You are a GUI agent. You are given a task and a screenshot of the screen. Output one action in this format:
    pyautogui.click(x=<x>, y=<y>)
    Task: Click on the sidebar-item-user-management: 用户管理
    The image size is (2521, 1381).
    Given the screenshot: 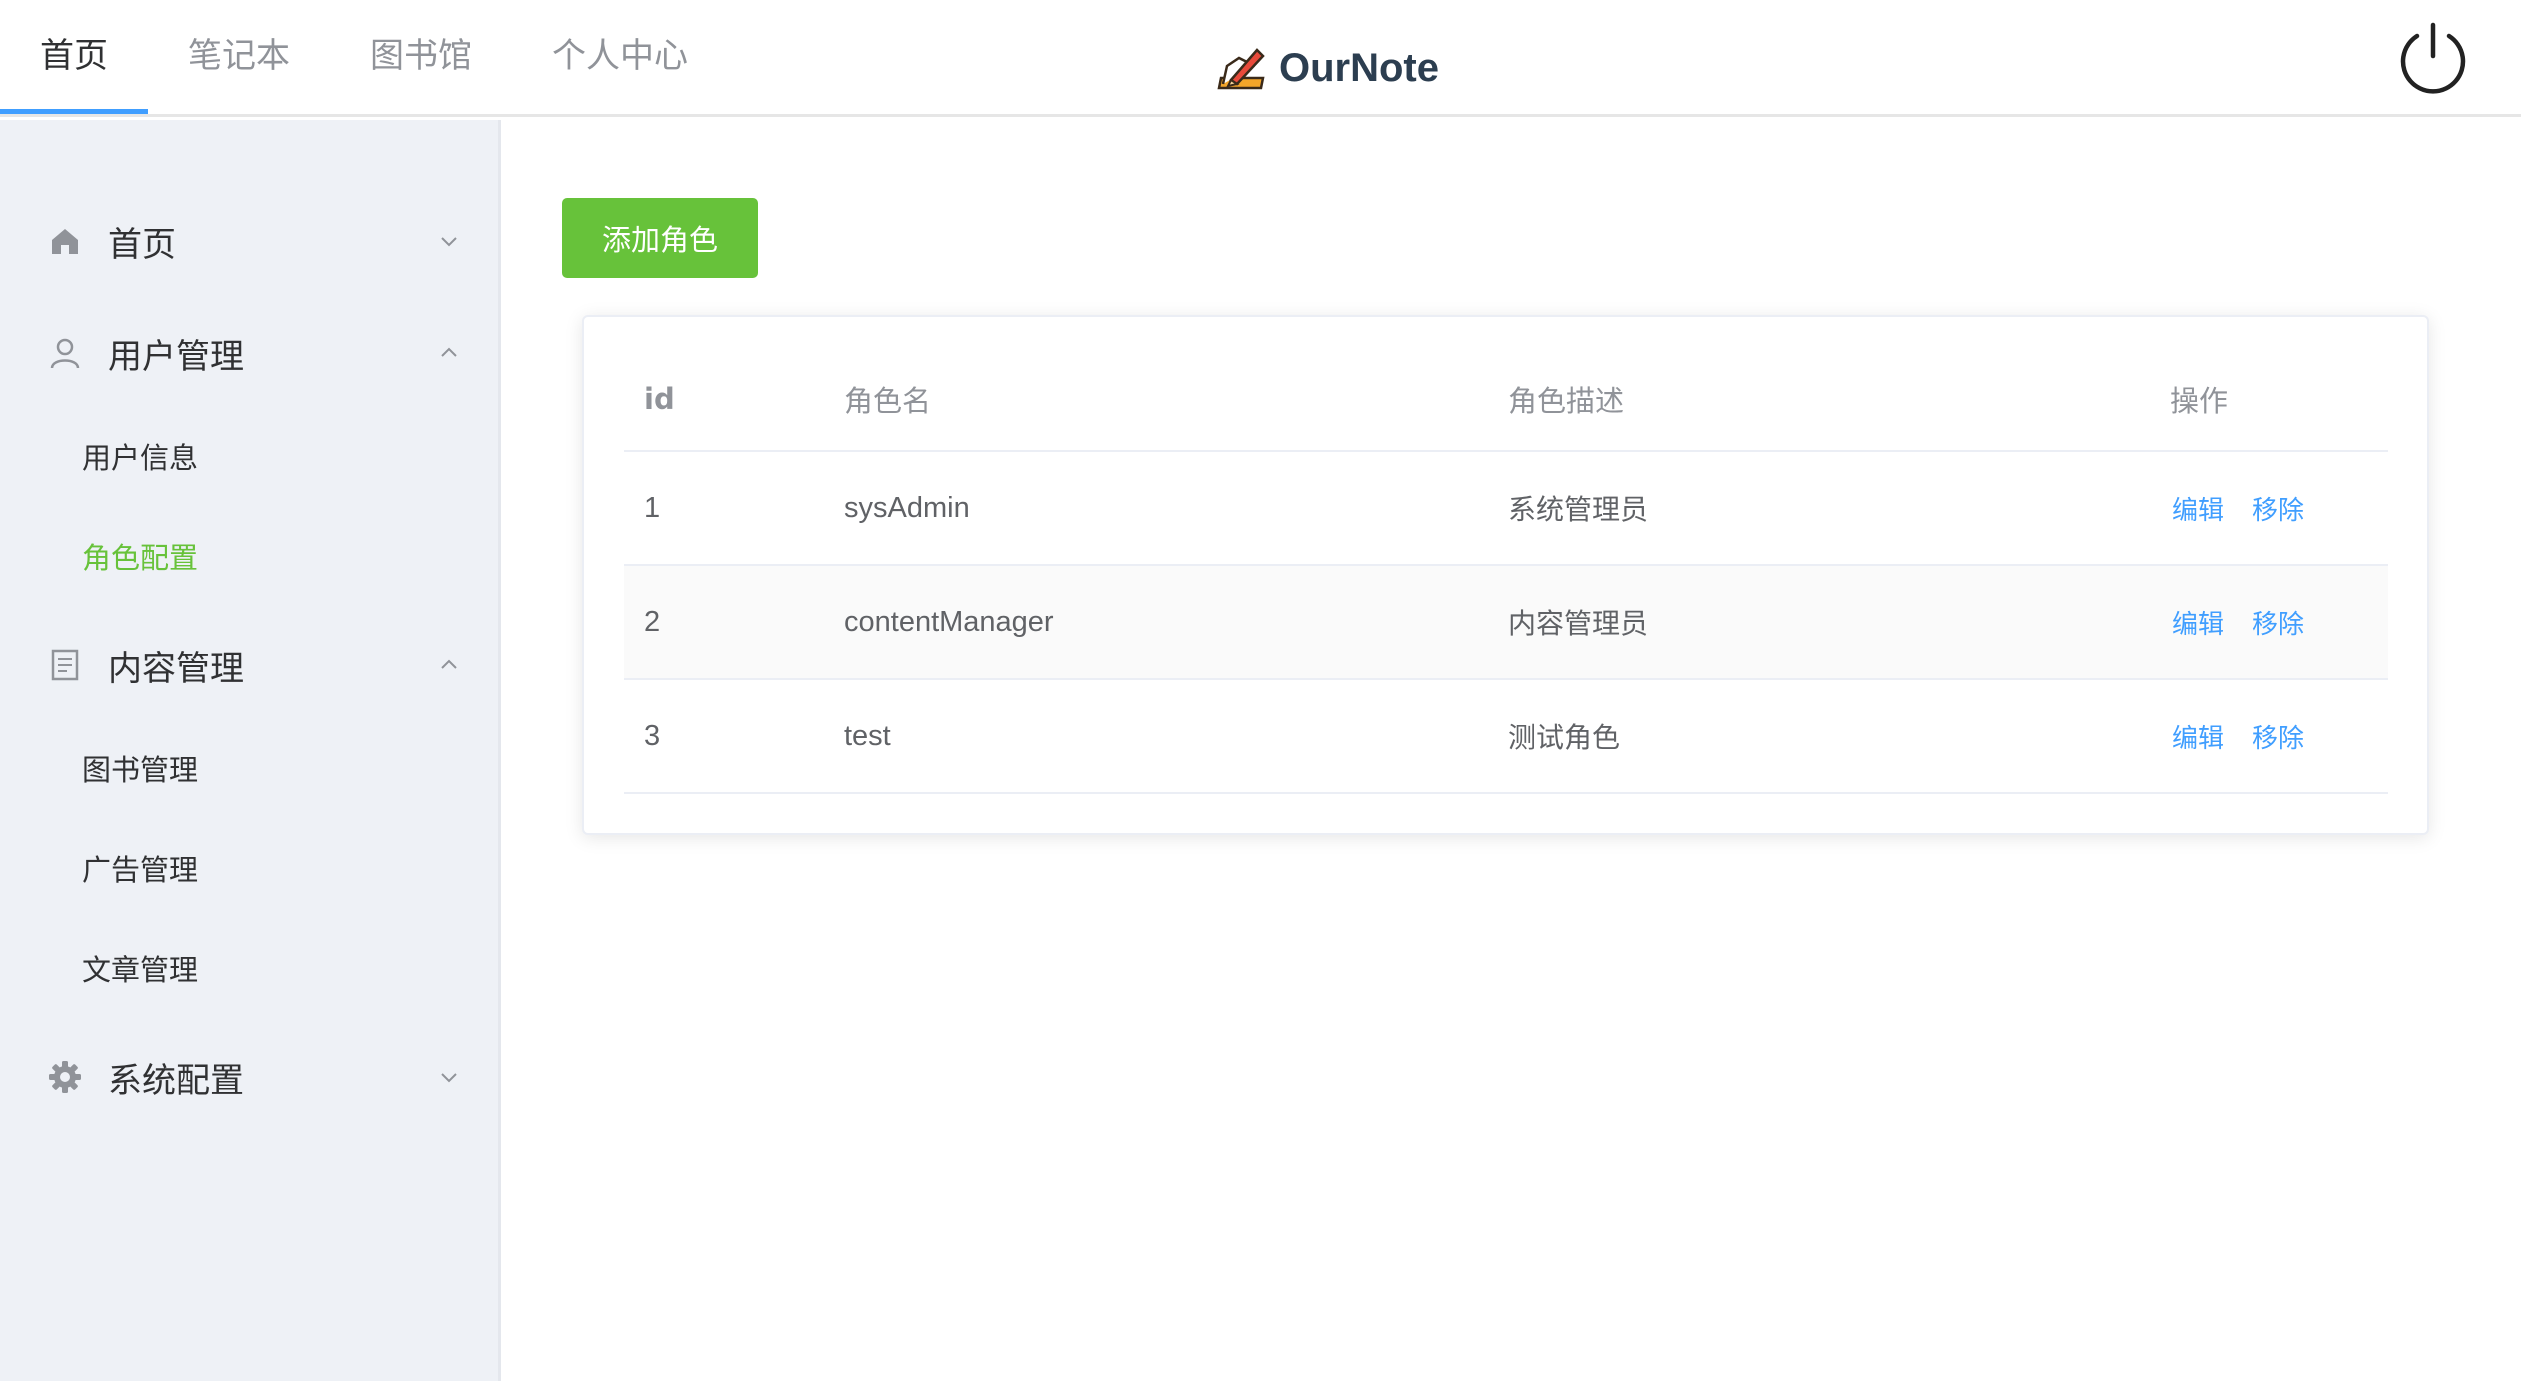 What is the action you would take?
    pyautogui.click(x=249, y=353)
    